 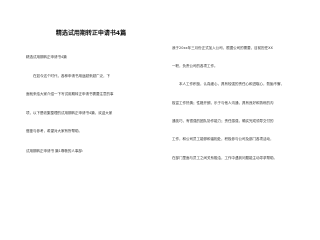 What do you see at coordinates (223, 103) in the screenshot?
I see `text-line: 极富工作热情；性格开朗，乐于与他人沟通，具有良好和熟练的沟` at bounding box center [223, 103].